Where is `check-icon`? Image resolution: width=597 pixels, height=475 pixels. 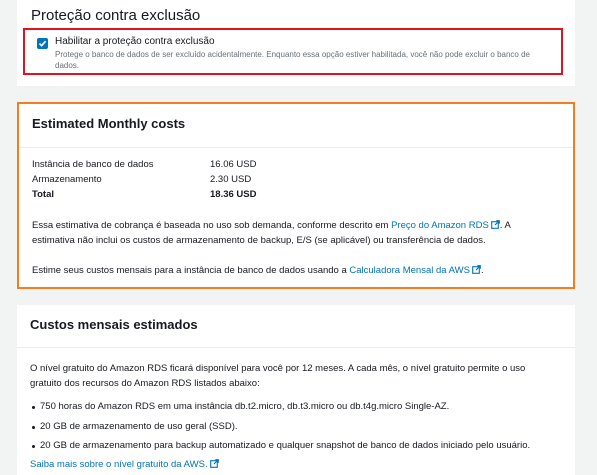 check-icon is located at coordinates (42, 43).